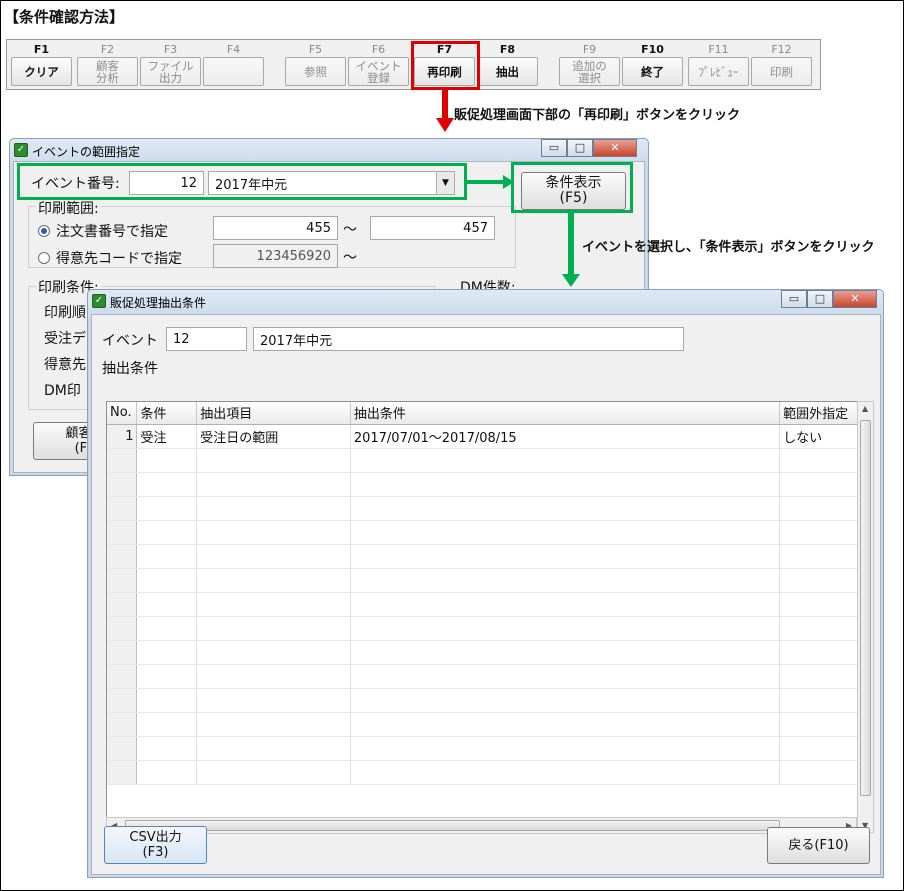  What do you see at coordinates (652, 71) in the screenshot?
I see `fkey-button-f10: 終了` at bounding box center [652, 71].